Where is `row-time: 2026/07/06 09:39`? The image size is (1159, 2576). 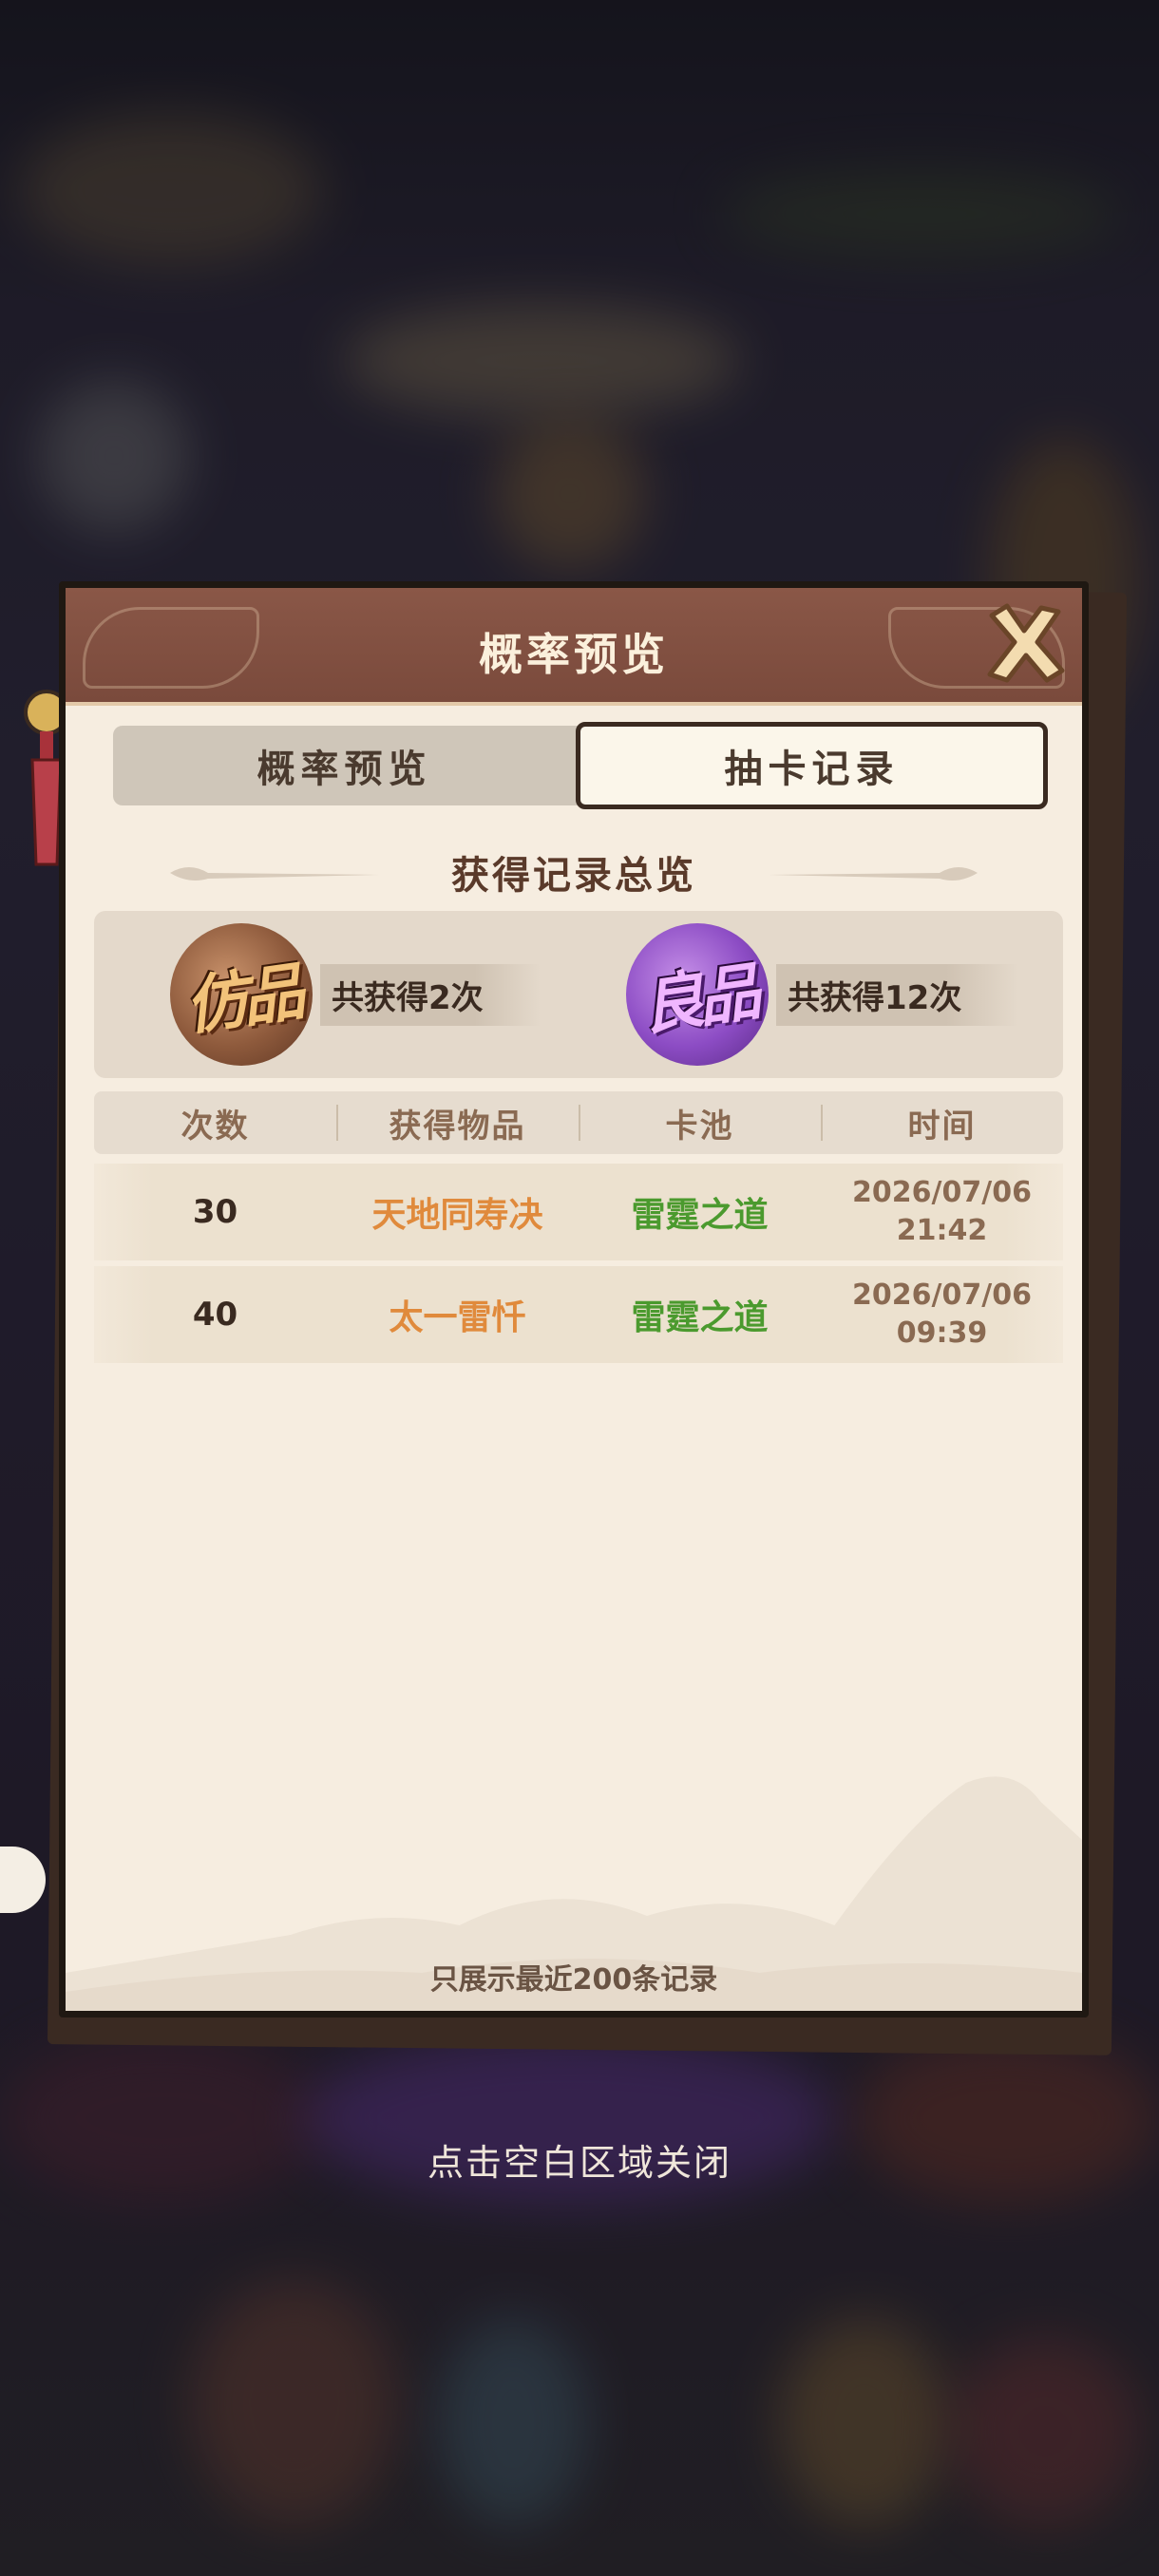
row-time: 2026/07/06 09:39 is located at coordinates (942, 1314).